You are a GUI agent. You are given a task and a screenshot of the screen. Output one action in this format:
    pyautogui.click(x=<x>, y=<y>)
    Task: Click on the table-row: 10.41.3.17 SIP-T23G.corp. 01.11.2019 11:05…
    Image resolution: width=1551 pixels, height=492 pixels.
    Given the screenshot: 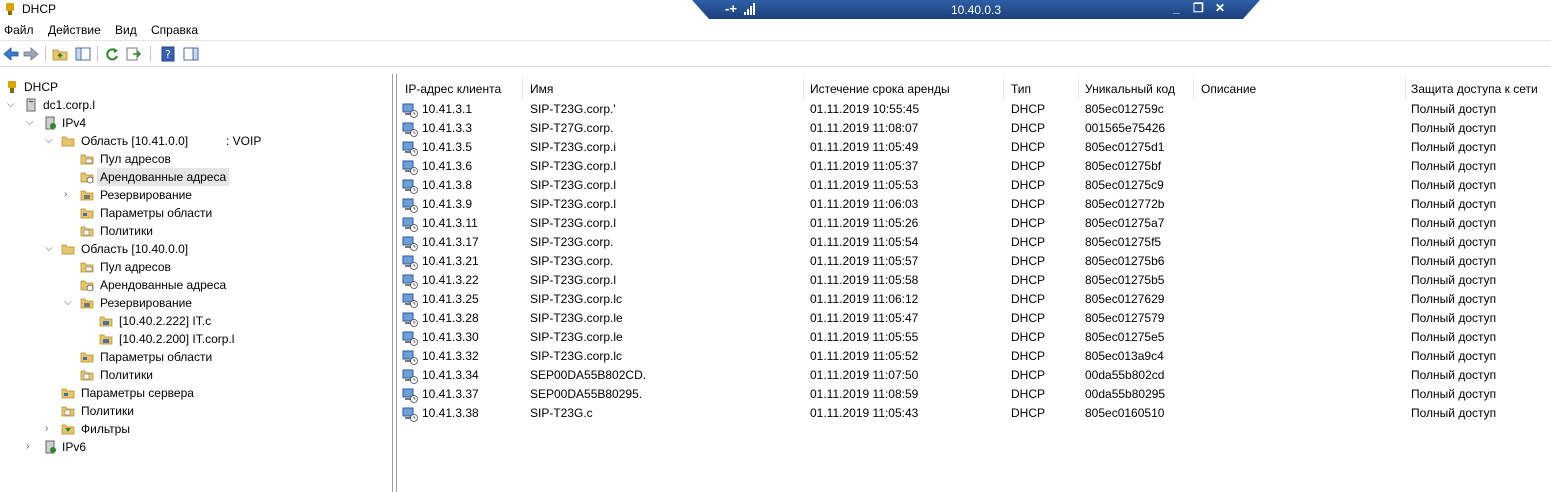 What is the action you would take?
    pyautogui.click(x=974, y=242)
    